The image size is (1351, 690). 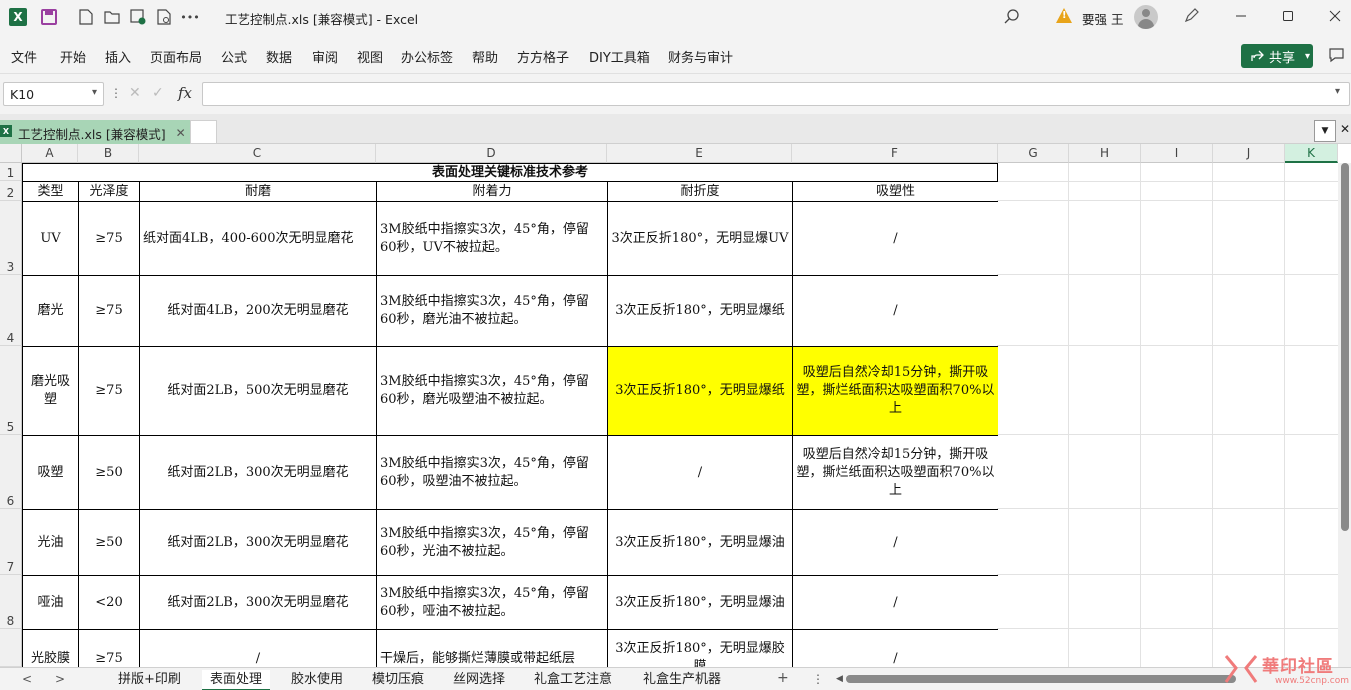 I want to click on menu-home: 开始, so click(x=73, y=56).